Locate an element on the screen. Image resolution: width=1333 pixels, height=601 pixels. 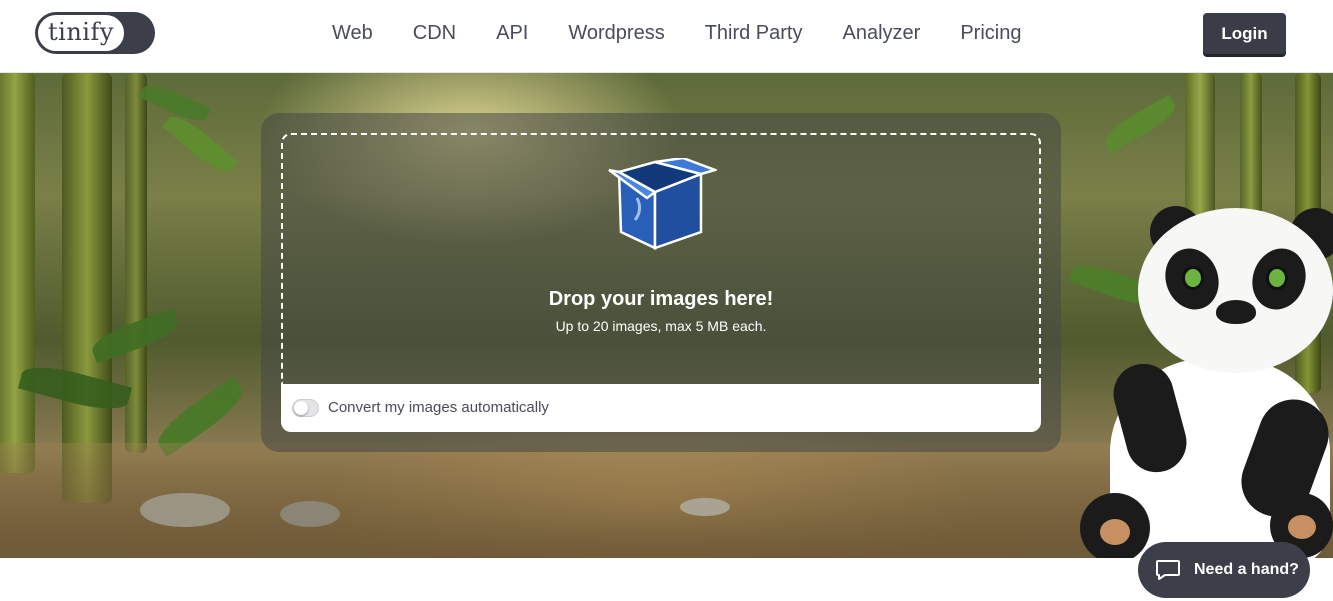
help-label: Need a hand? is located at coordinates (1246, 569).